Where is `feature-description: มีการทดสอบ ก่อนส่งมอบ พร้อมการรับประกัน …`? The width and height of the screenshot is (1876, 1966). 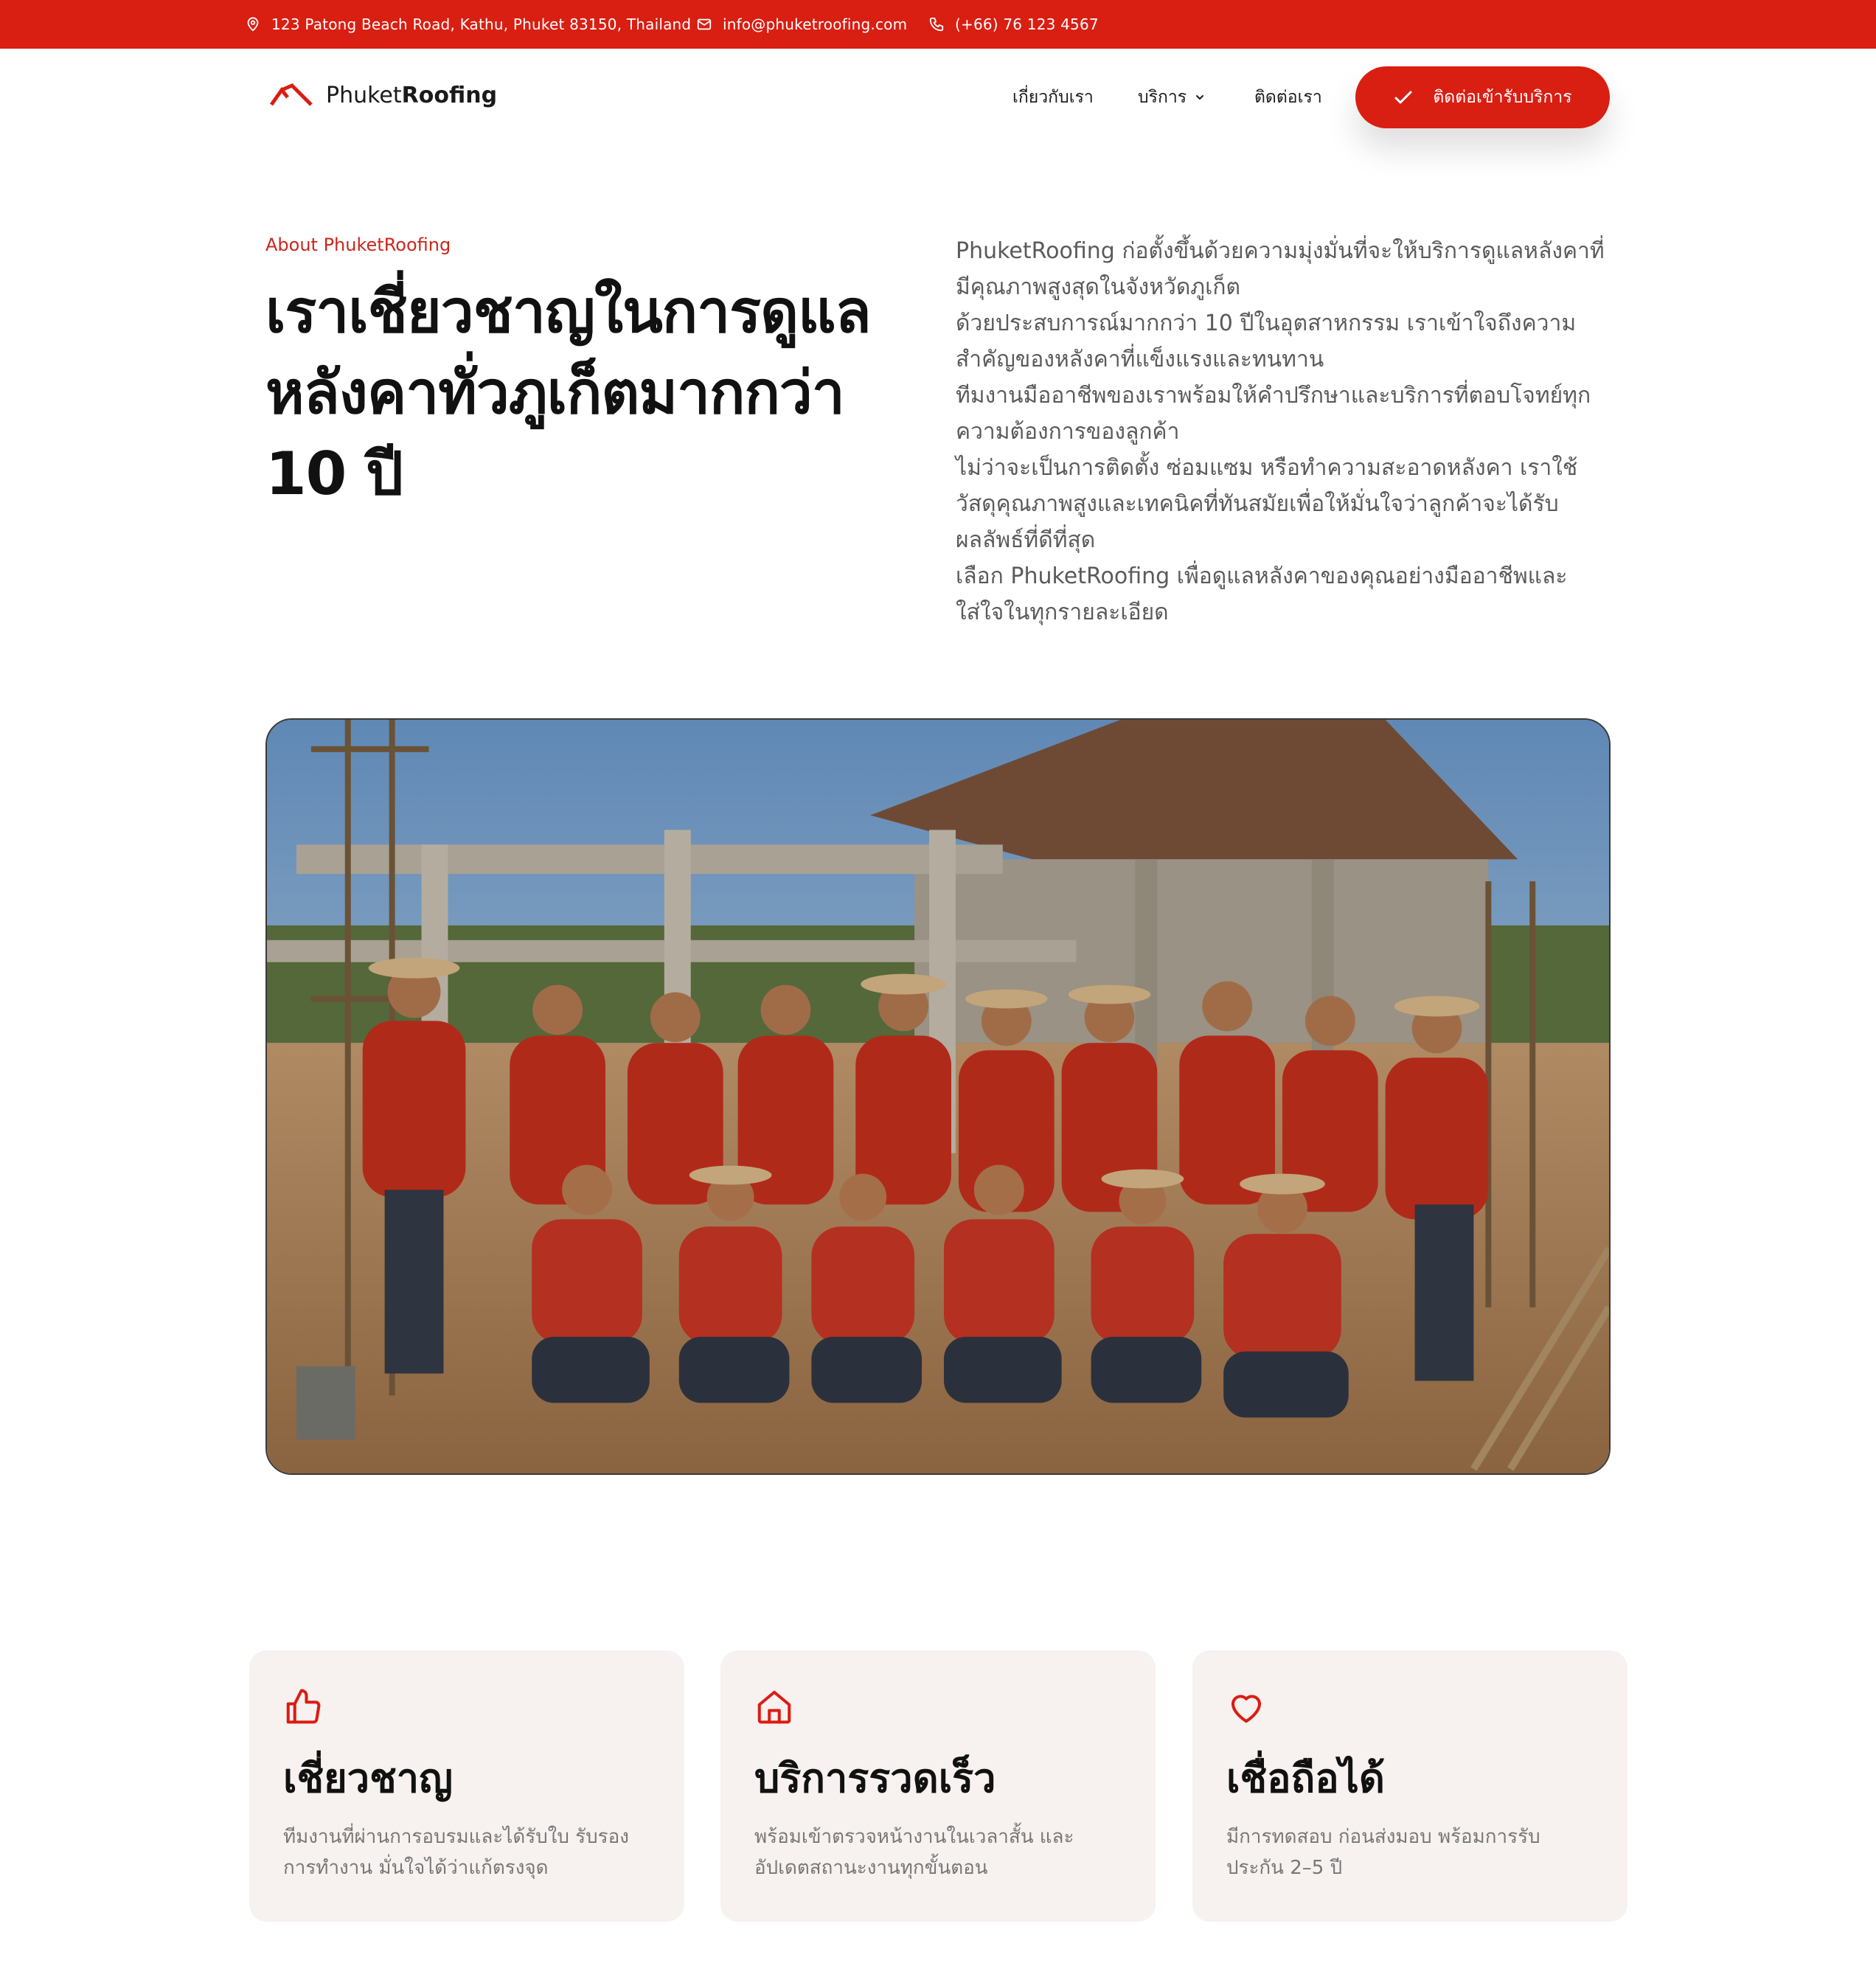
feature-description: มีการทดสอบ ก่อนส่งมอบ พร้อมการรับประกัน … is located at coordinates (1383, 1853).